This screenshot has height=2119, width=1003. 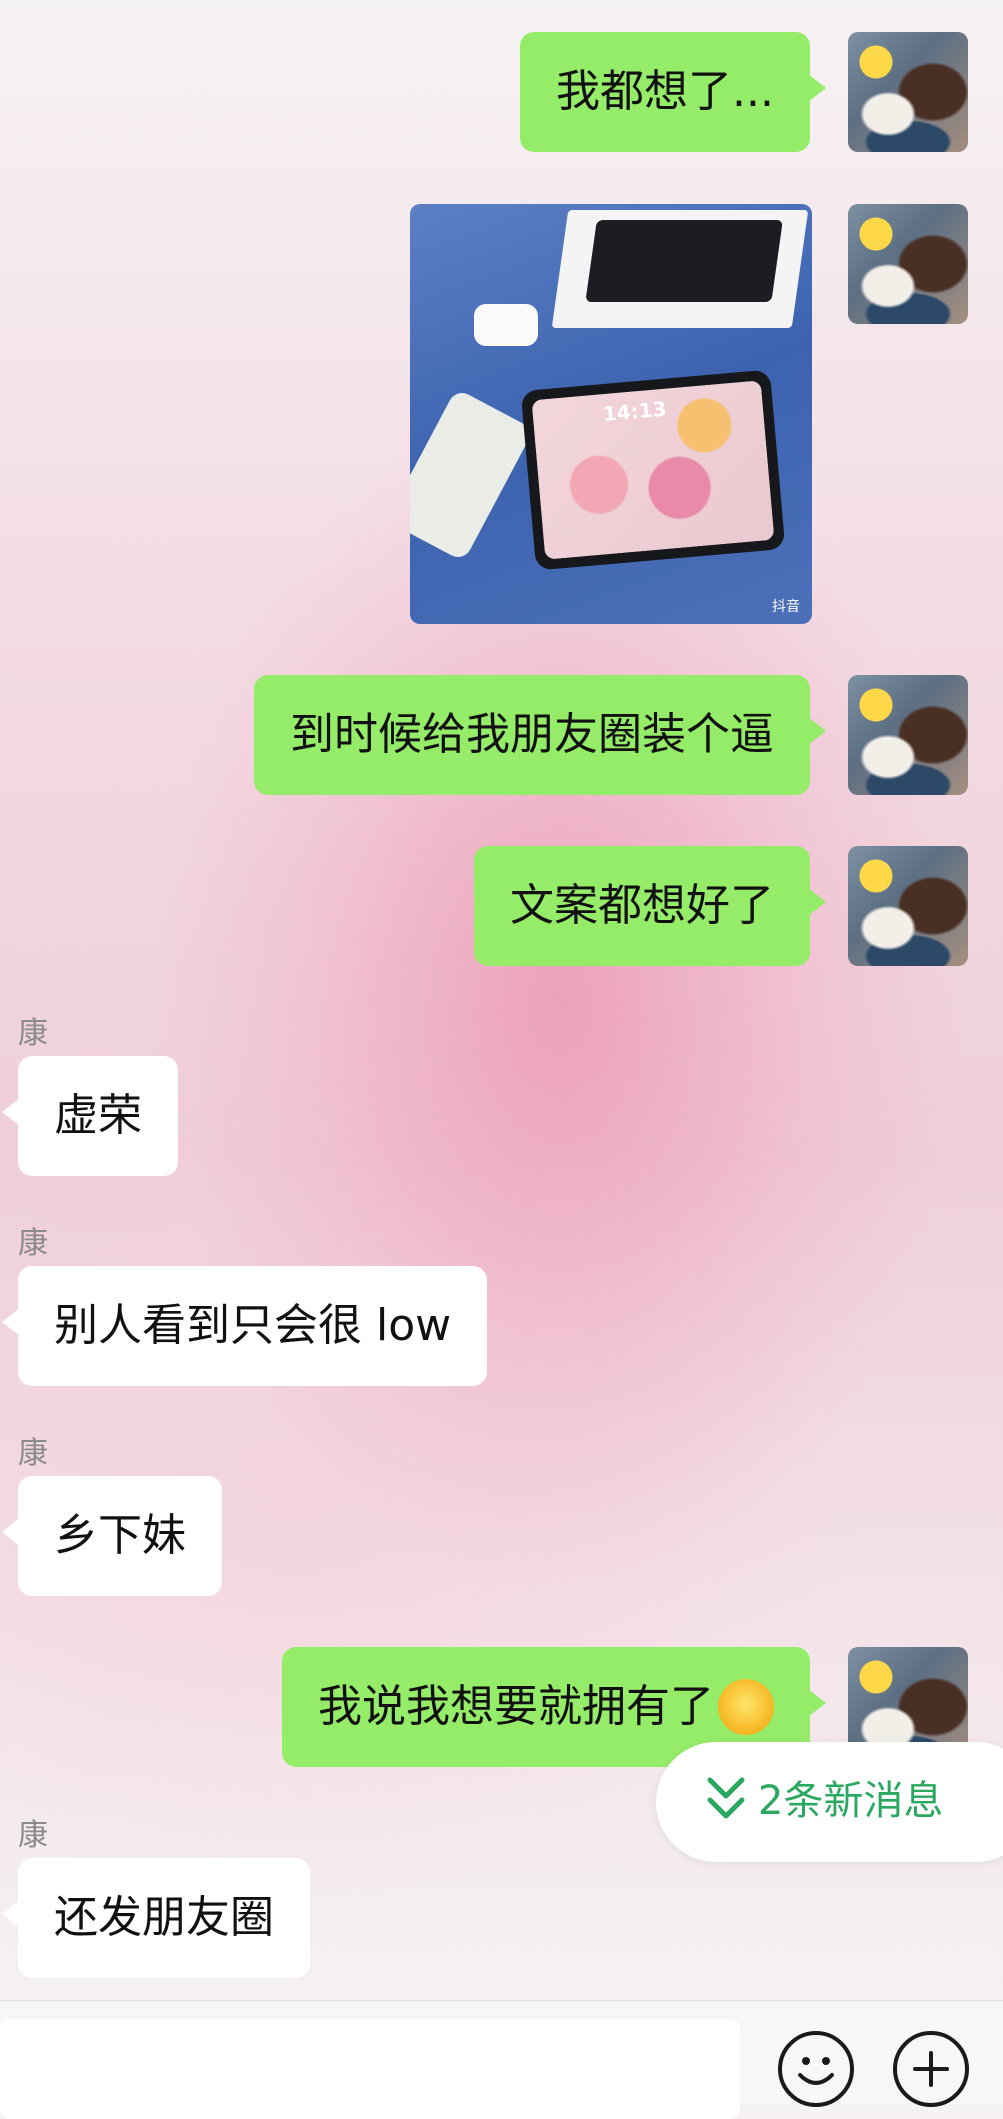 What do you see at coordinates (506, 325) in the screenshot?
I see `earbuds-case-illustration` at bounding box center [506, 325].